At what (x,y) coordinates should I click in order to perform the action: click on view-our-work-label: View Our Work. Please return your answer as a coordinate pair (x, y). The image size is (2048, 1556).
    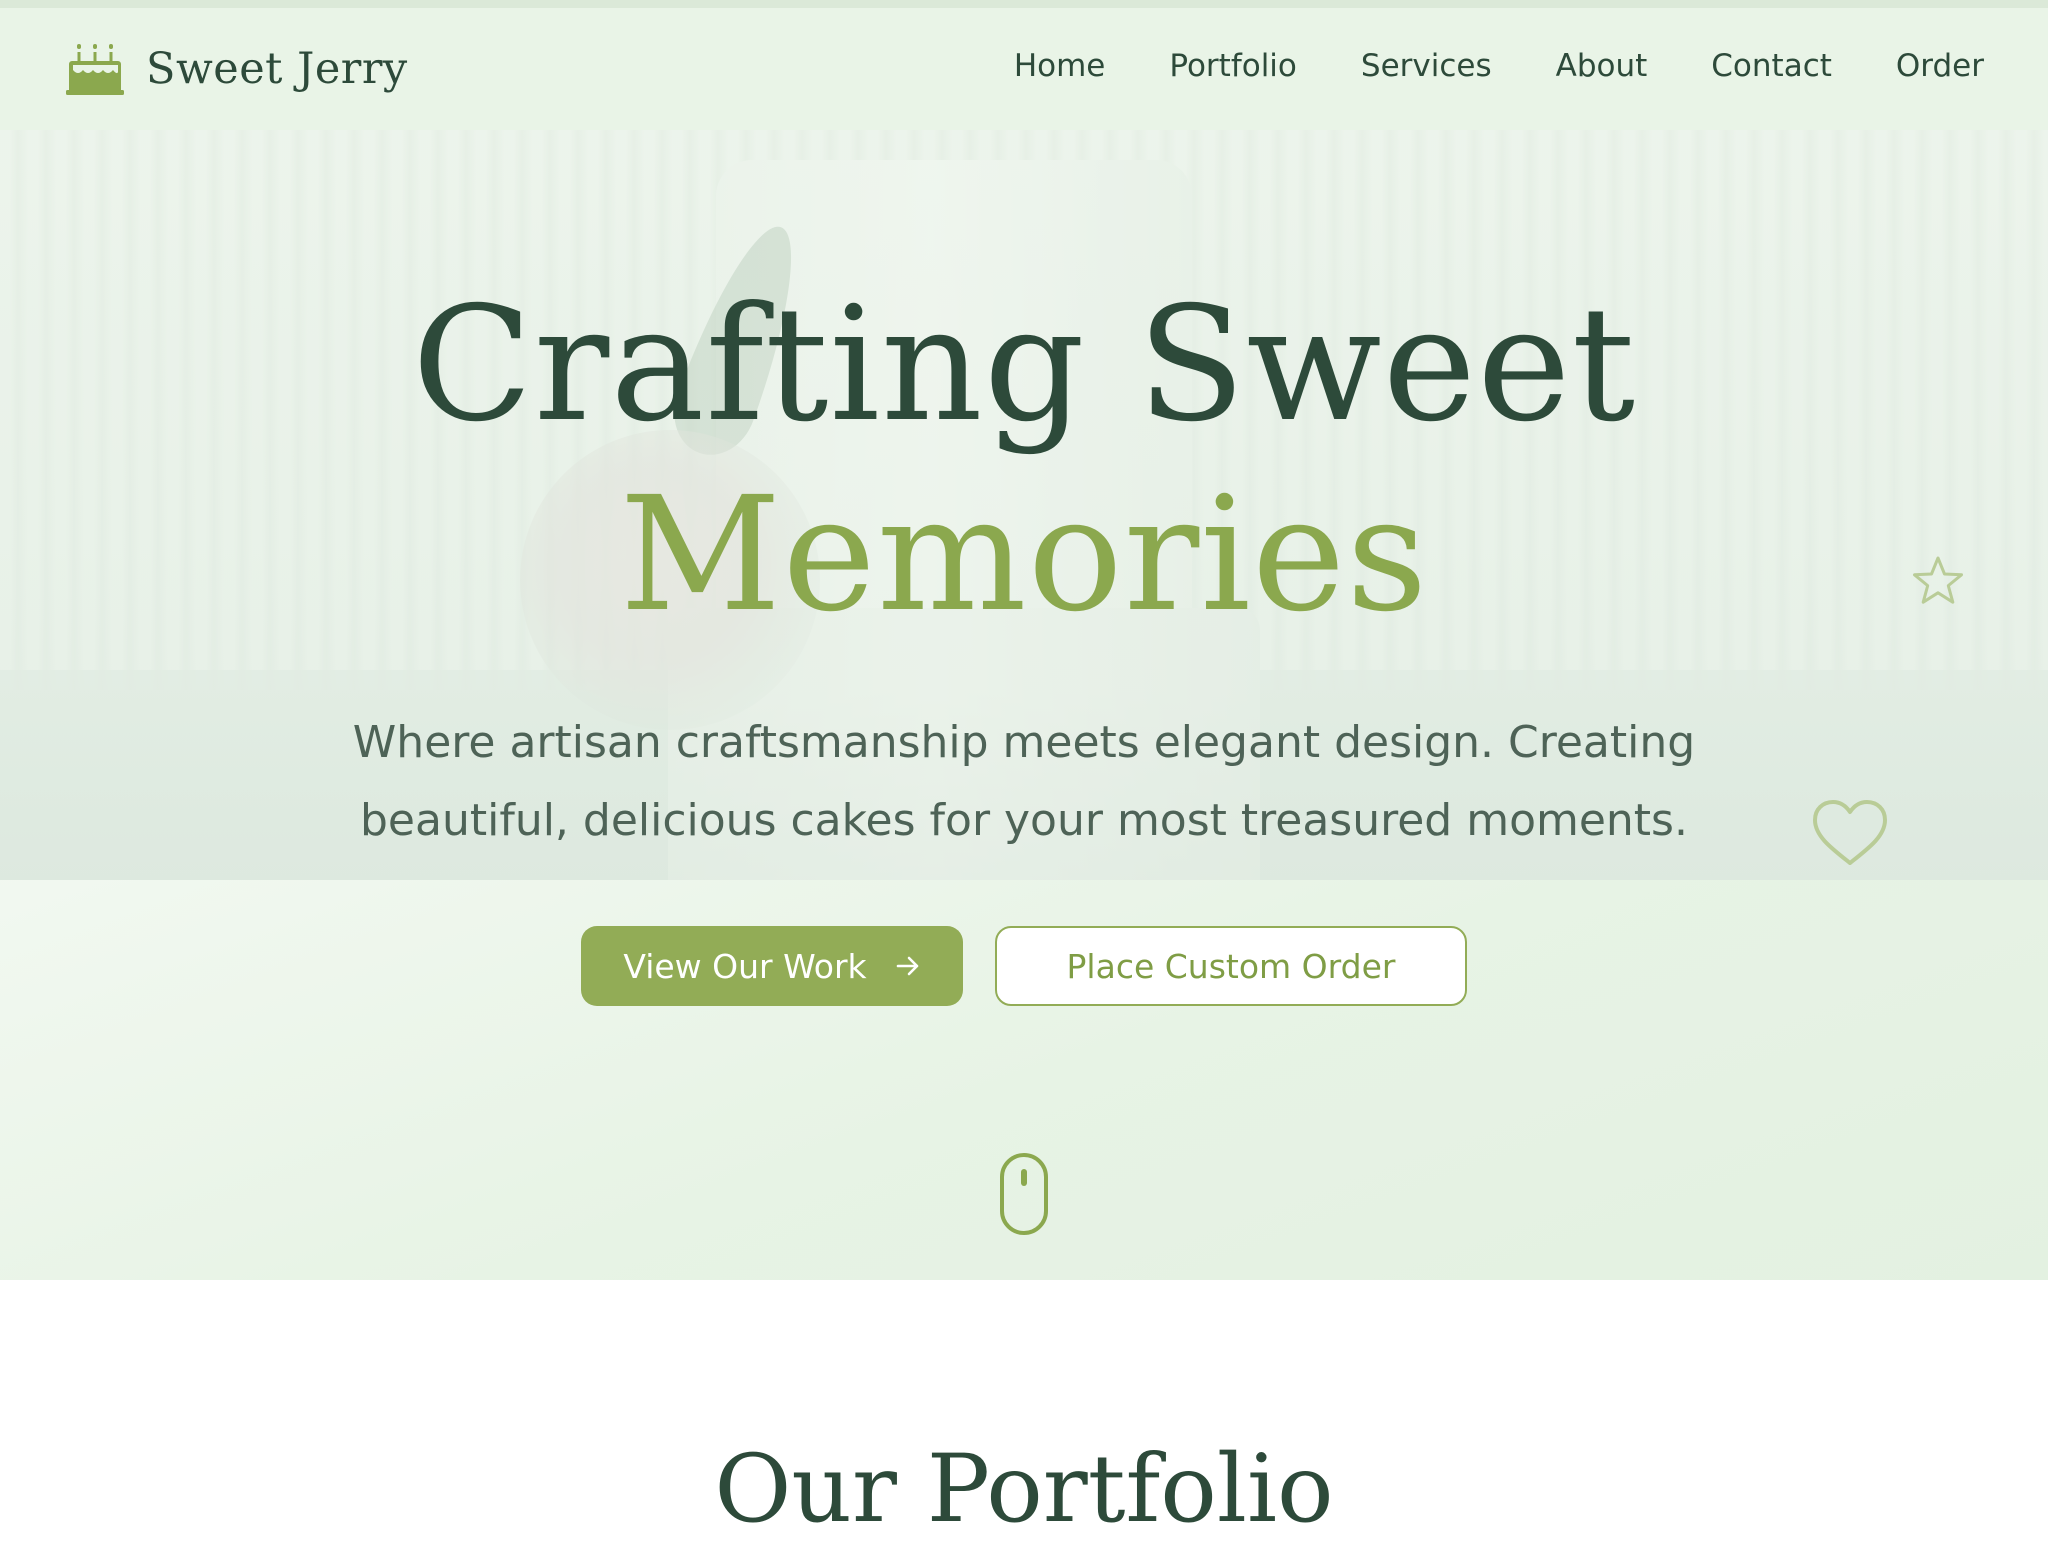
    Looking at the image, I should click on (745, 966).